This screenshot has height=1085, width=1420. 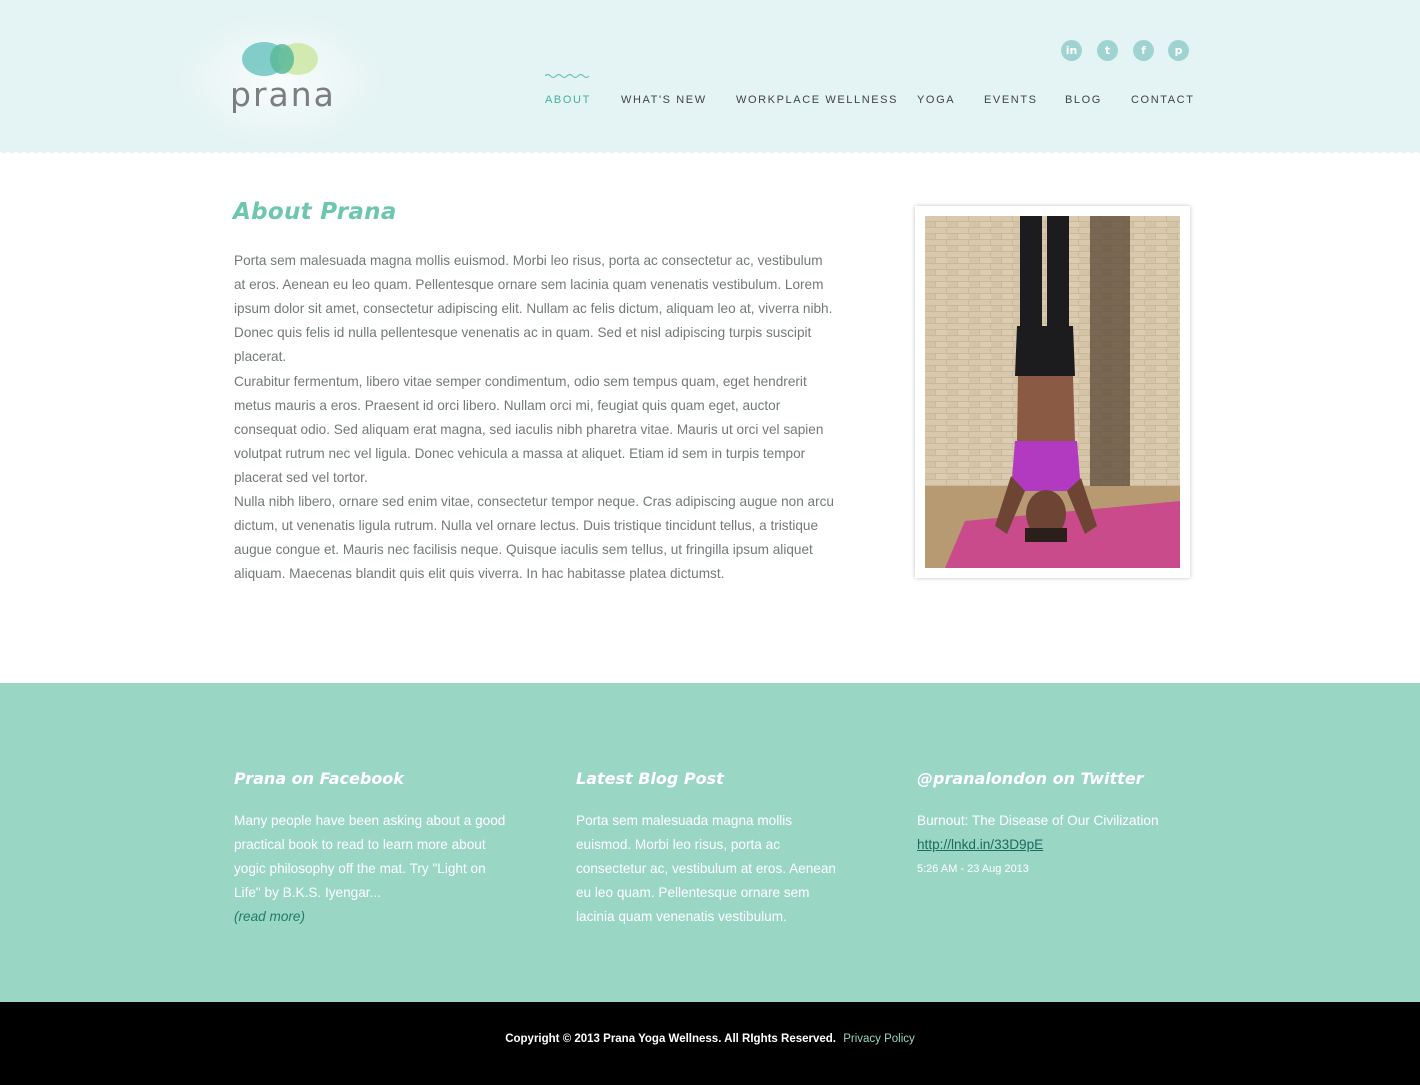 I want to click on logo-blobs-icon, so click(x=280, y=59).